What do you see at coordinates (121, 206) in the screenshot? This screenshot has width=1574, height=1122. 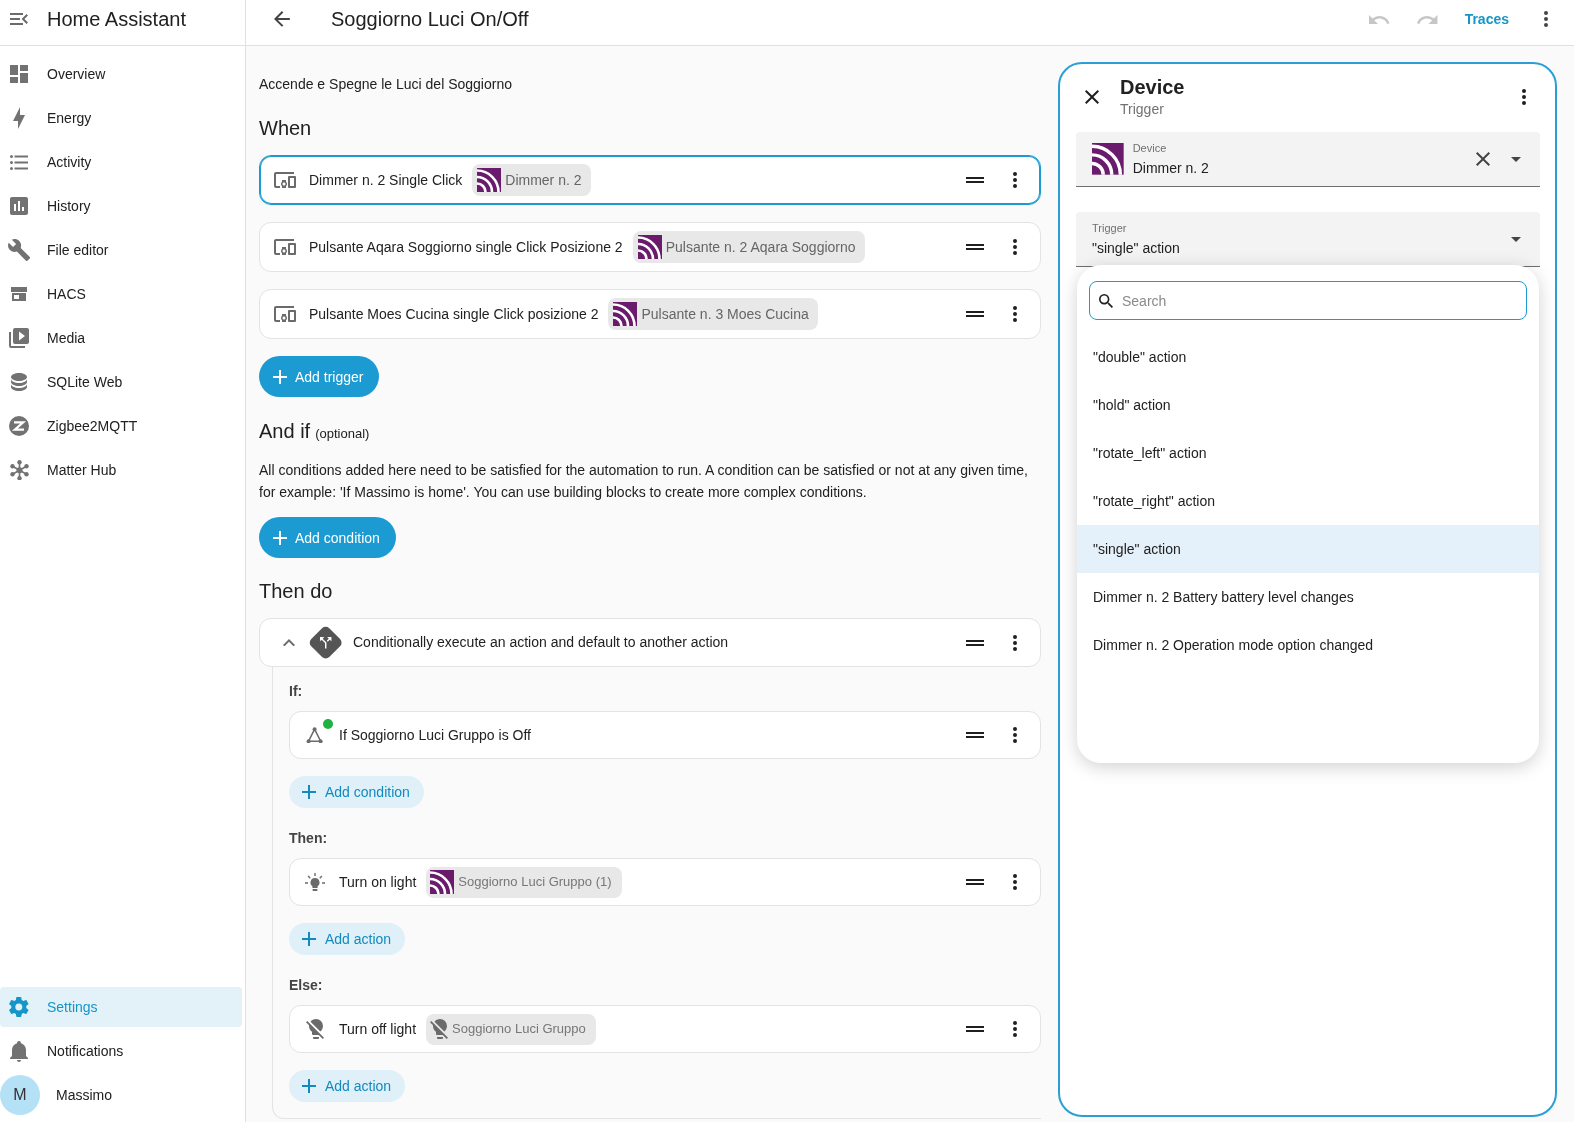 I see `sidebar-item: History` at bounding box center [121, 206].